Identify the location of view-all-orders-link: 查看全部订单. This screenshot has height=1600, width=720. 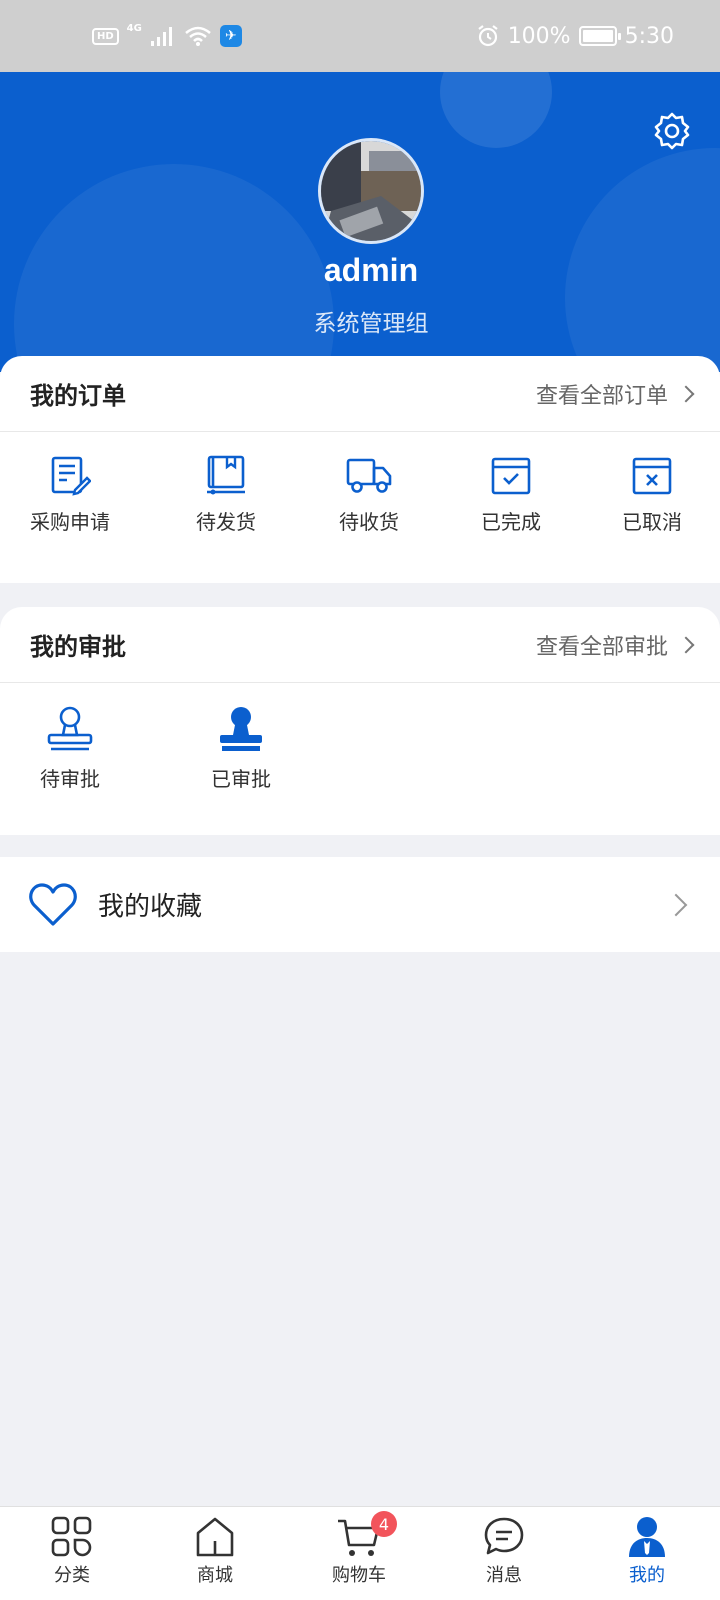
(615, 394).